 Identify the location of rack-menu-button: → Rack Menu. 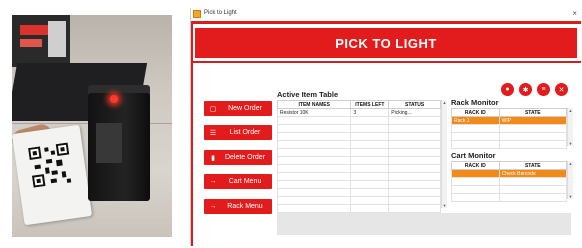
(238, 206).